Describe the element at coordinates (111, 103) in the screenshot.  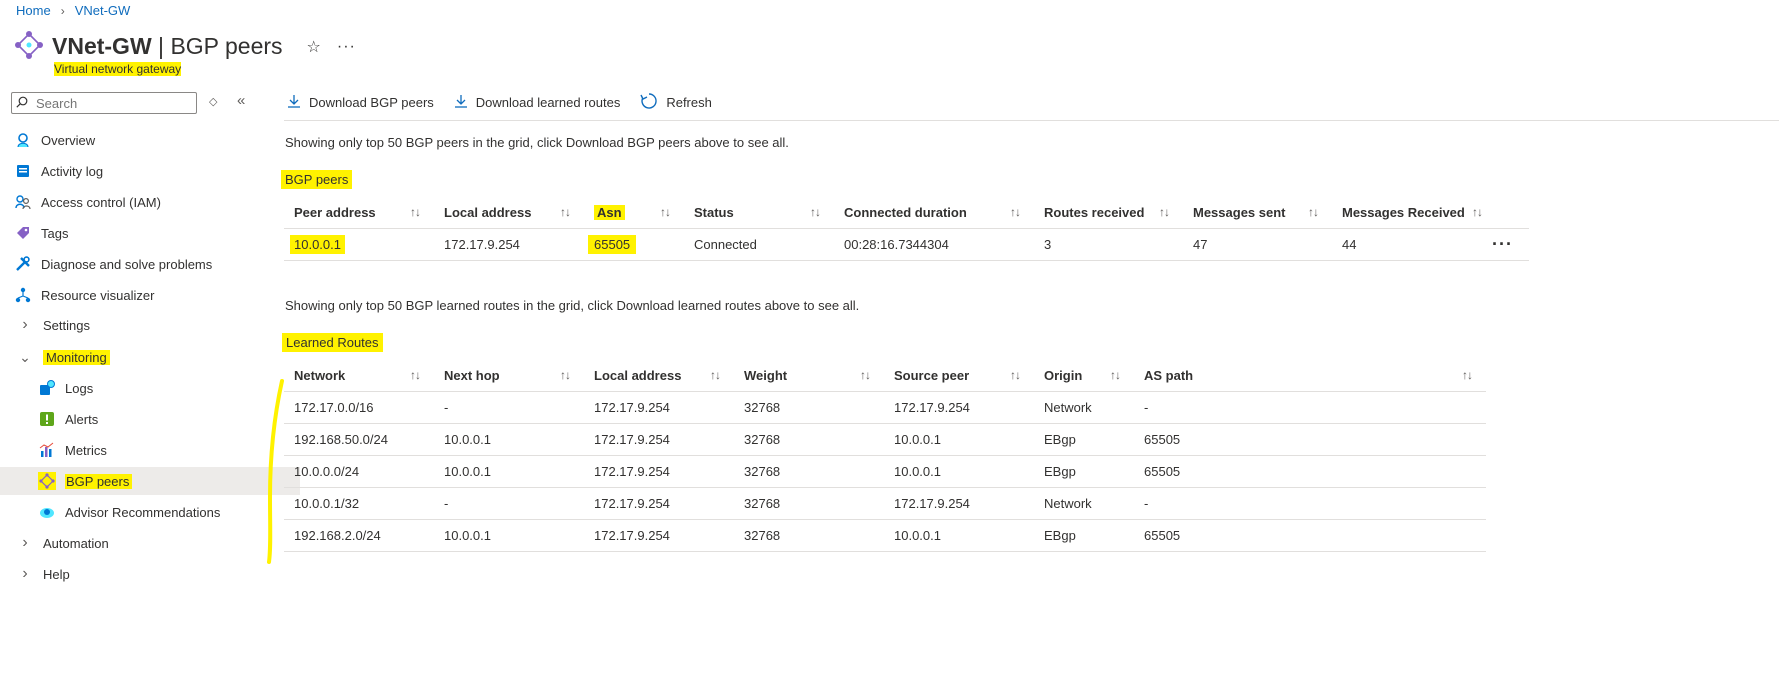
I see `search-input` at that location.